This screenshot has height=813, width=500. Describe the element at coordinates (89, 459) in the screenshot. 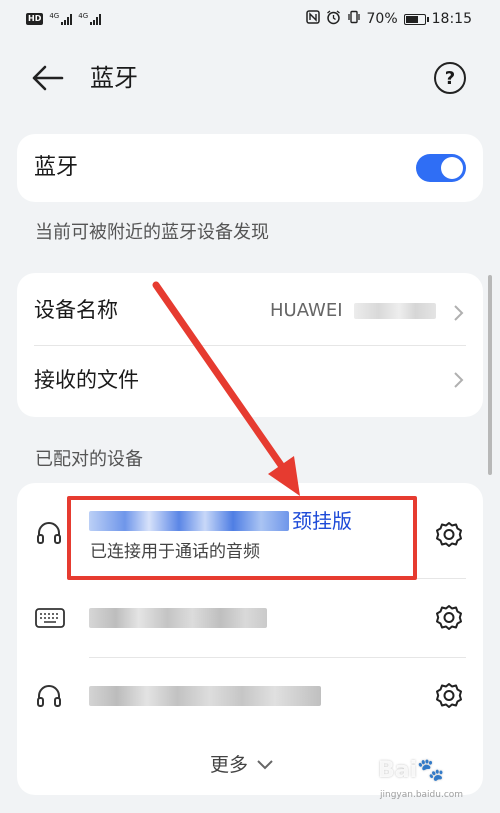

I see `paired-devices-label: 已配对的设备` at that location.